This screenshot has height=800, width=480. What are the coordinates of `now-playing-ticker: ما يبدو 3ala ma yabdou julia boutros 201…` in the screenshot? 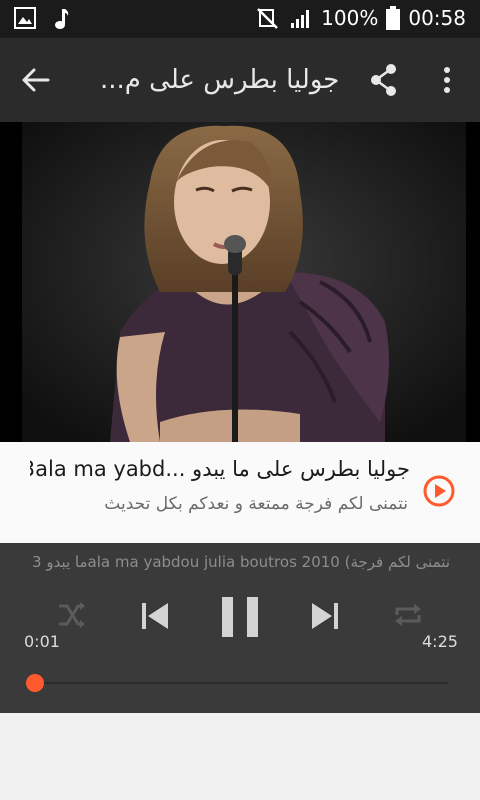 It's located at (241, 562).